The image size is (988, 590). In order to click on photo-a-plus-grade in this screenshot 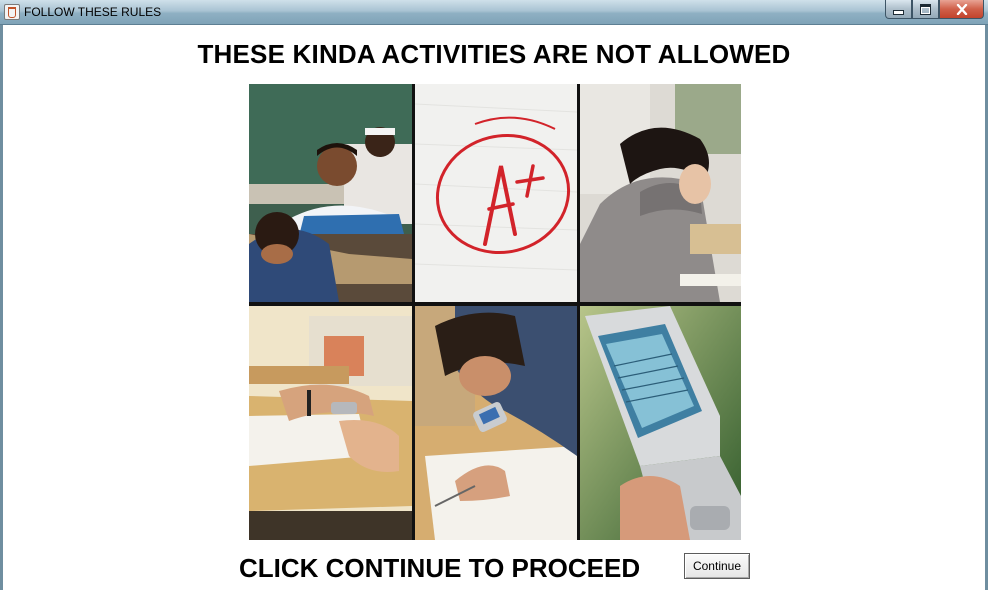, I will do `click(496, 193)`.